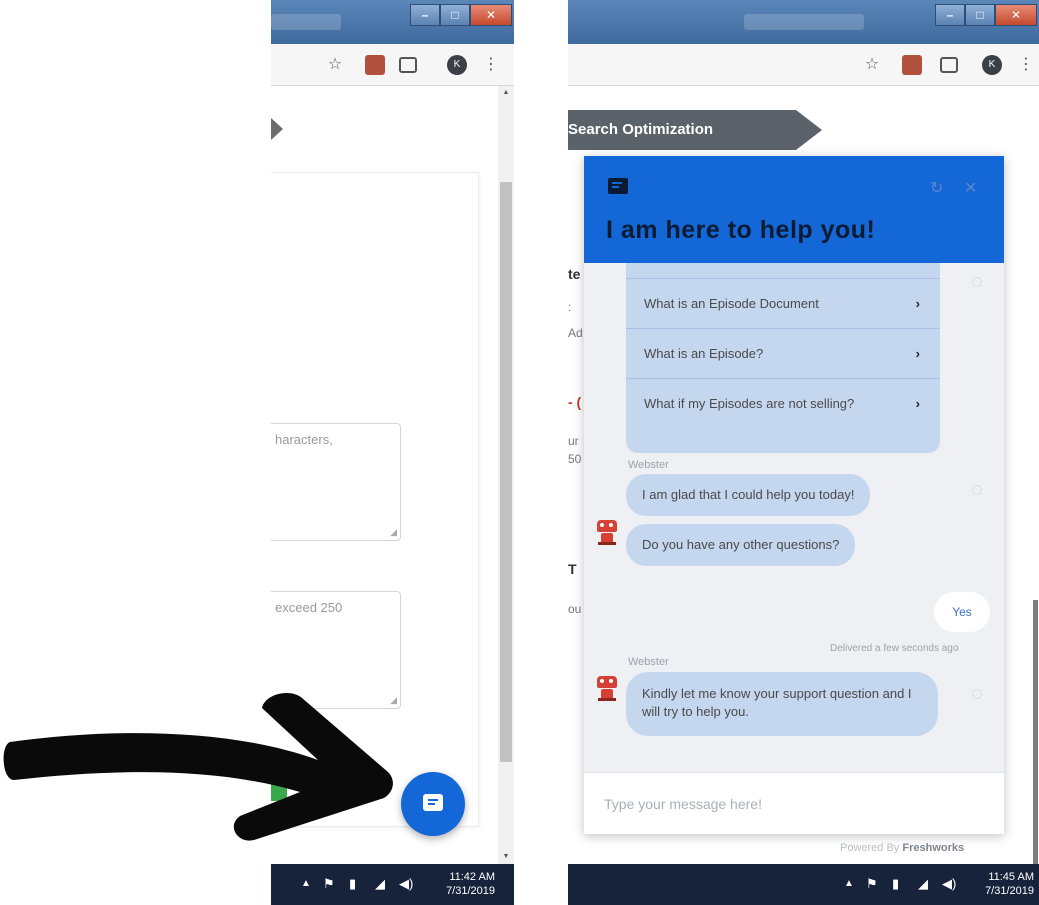 The width and height of the screenshot is (1039, 905). What do you see at coordinates (309, 607) in the screenshot?
I see `textarea-hint: exceed 250` at bounding box center [309, 607].